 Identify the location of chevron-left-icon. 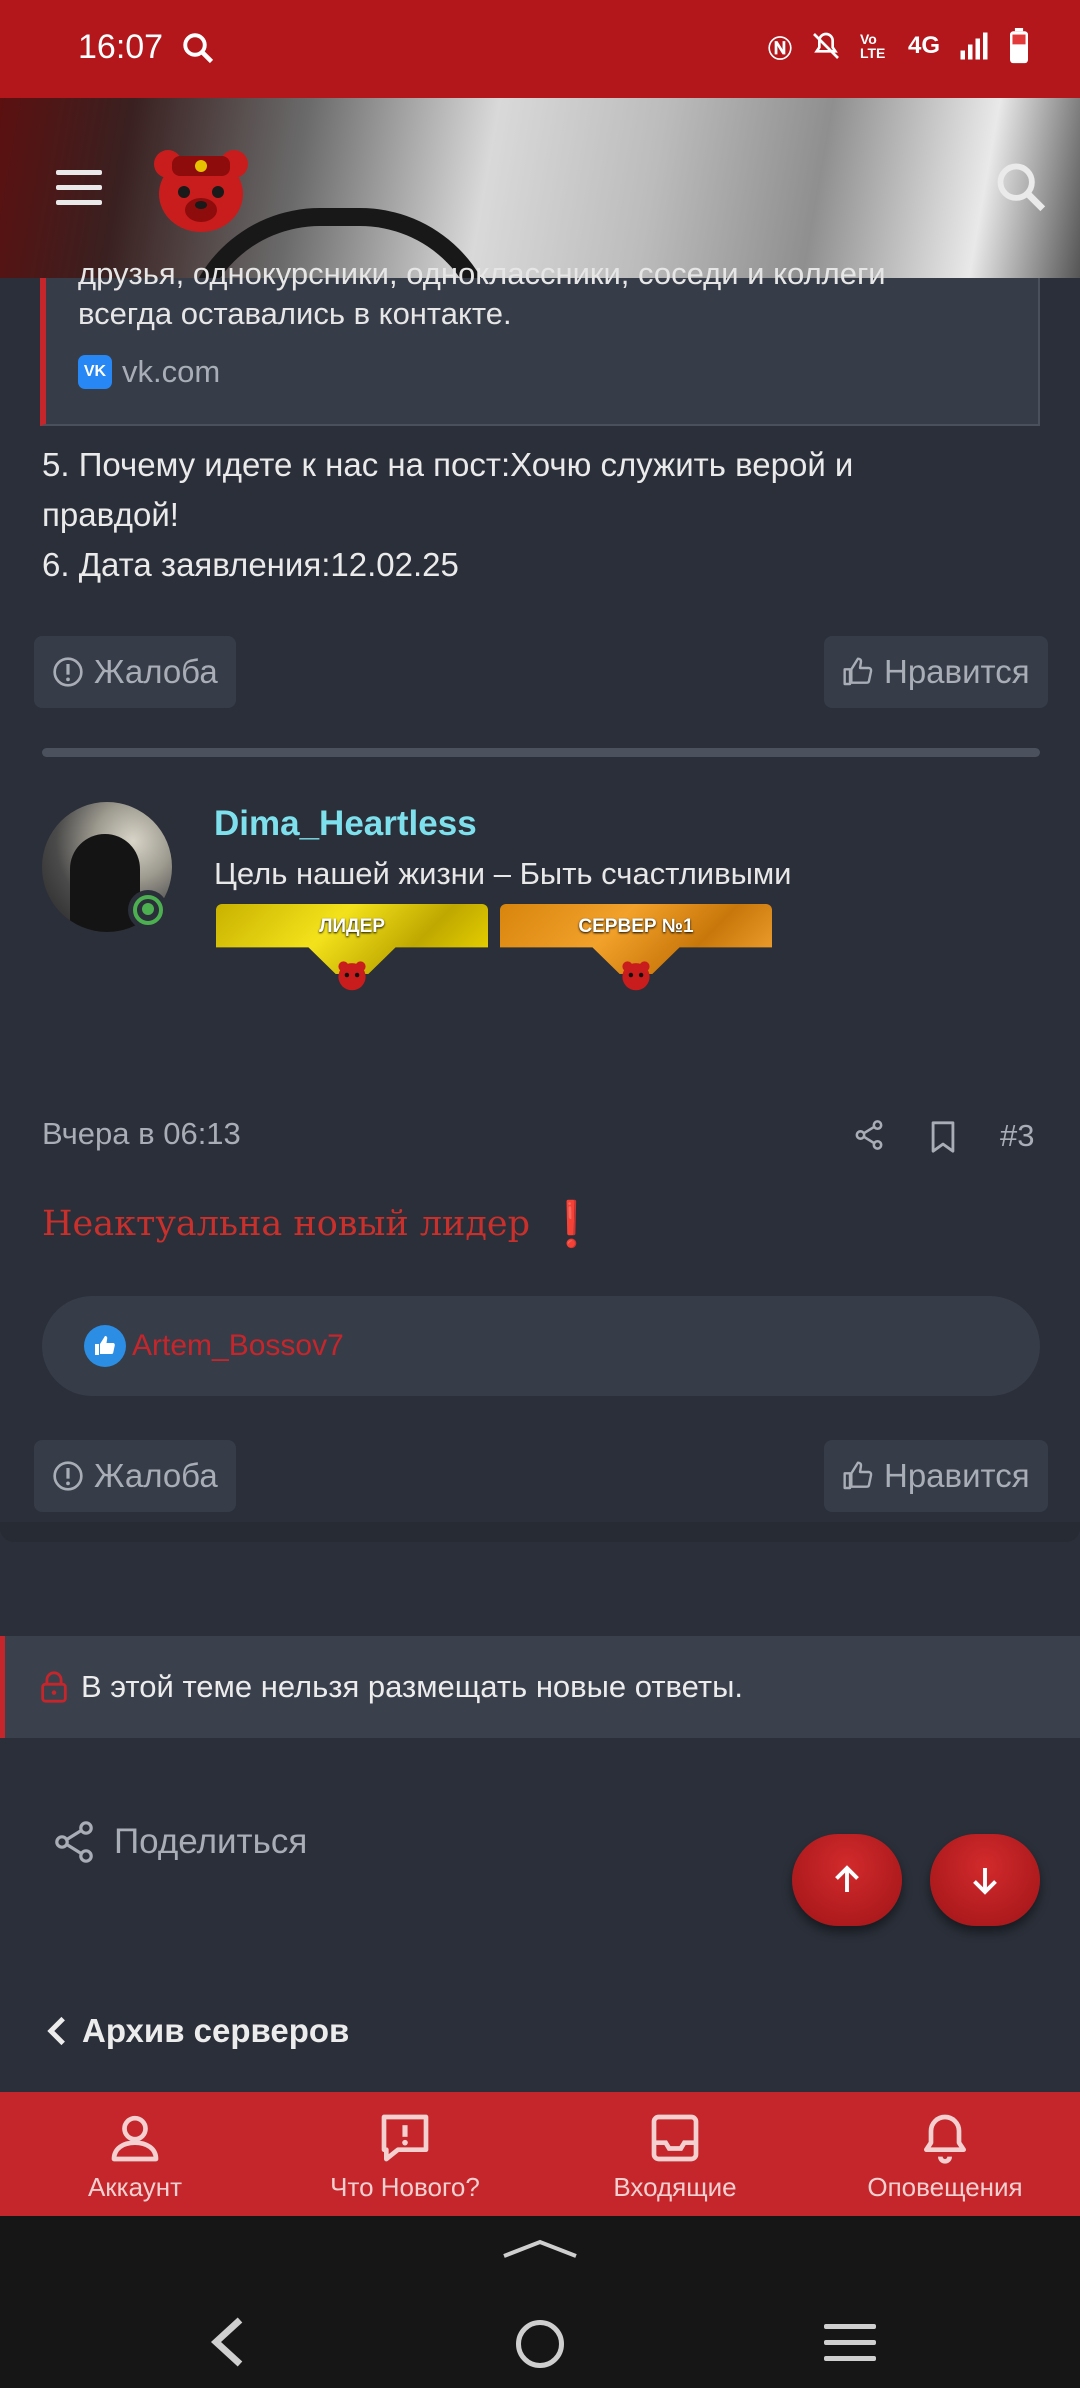
(56, 2031).